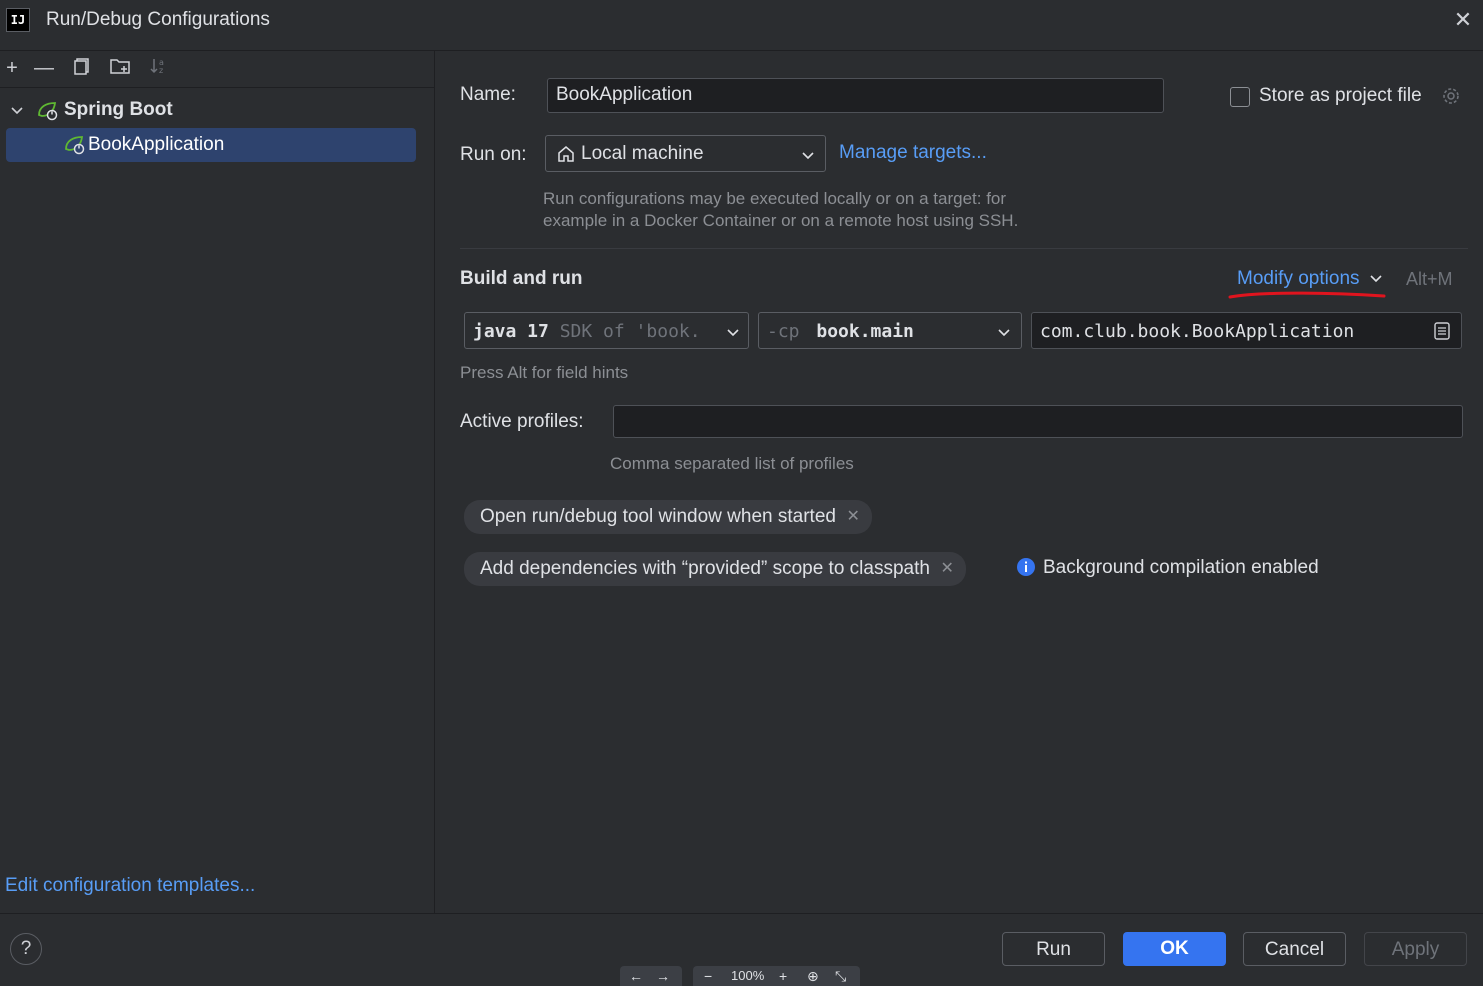 The width and height of the screenshot is (1483, 986). Describe the element at coordinates (1307, 295) in the screenshot. I see `red-underline-annotation` at that location.